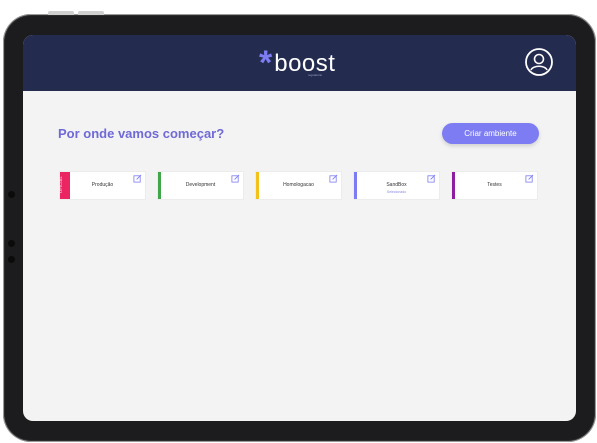 The width and height of the screenshot is (597, 443). Describe the element at coordinates (315, 75) in the screenshot. I see `logo-subtext: regulatório` at that location.